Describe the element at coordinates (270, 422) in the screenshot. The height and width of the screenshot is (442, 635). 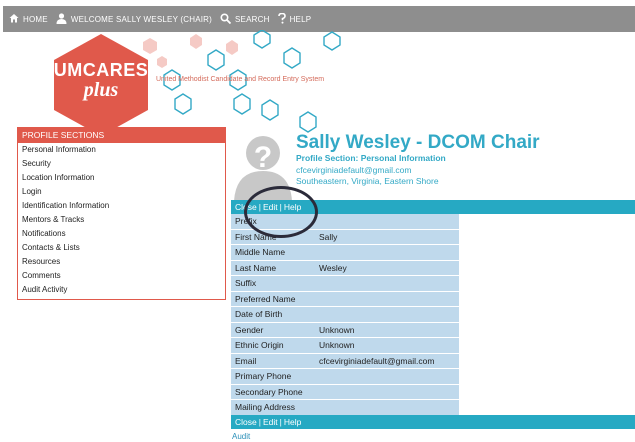
I see `edit-link: Edit` at that location.